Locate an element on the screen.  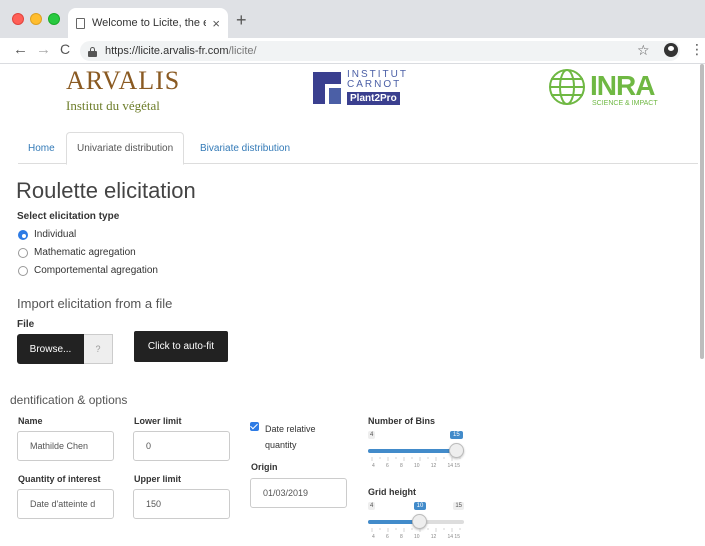
lower-limit-input: 0 is located at coordinates (181, 446).